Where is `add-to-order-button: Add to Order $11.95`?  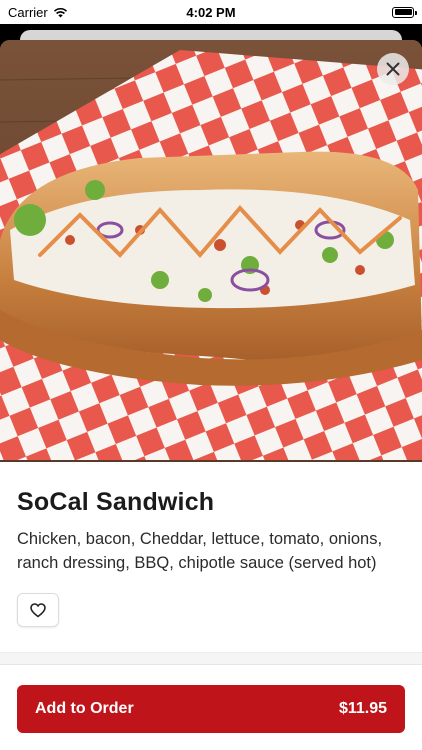 add-to-order-button: Add to Order $11.95 is located at coordinates (211, 709).